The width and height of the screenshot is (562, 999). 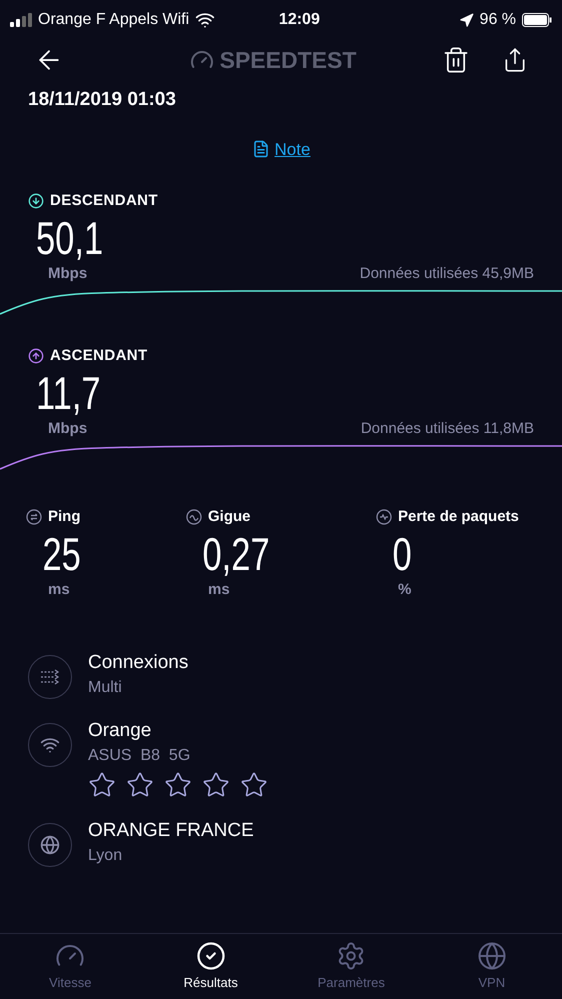 I want to click on detail-title: ORANGE FRANCE, so click(x=171, y=831).